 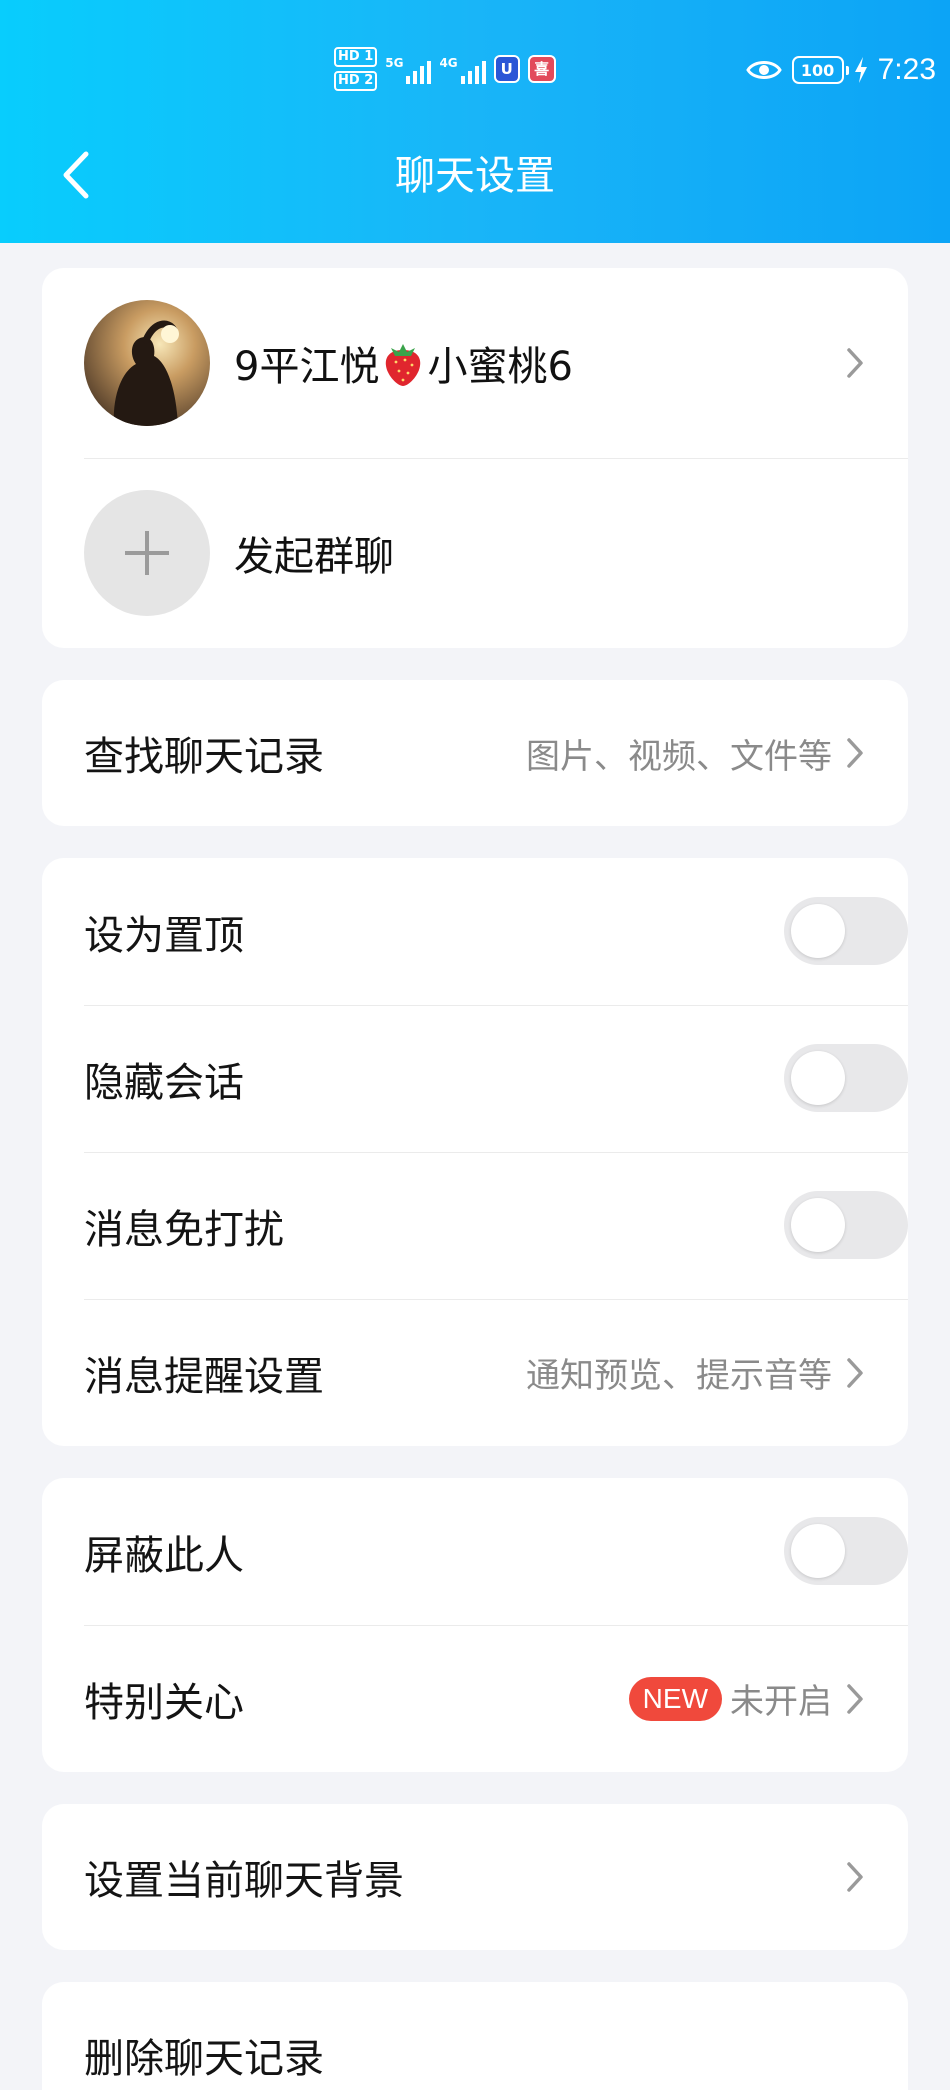 I want to click on delete-history-label: 删除聊天记录, so click(x=204, y=2059).